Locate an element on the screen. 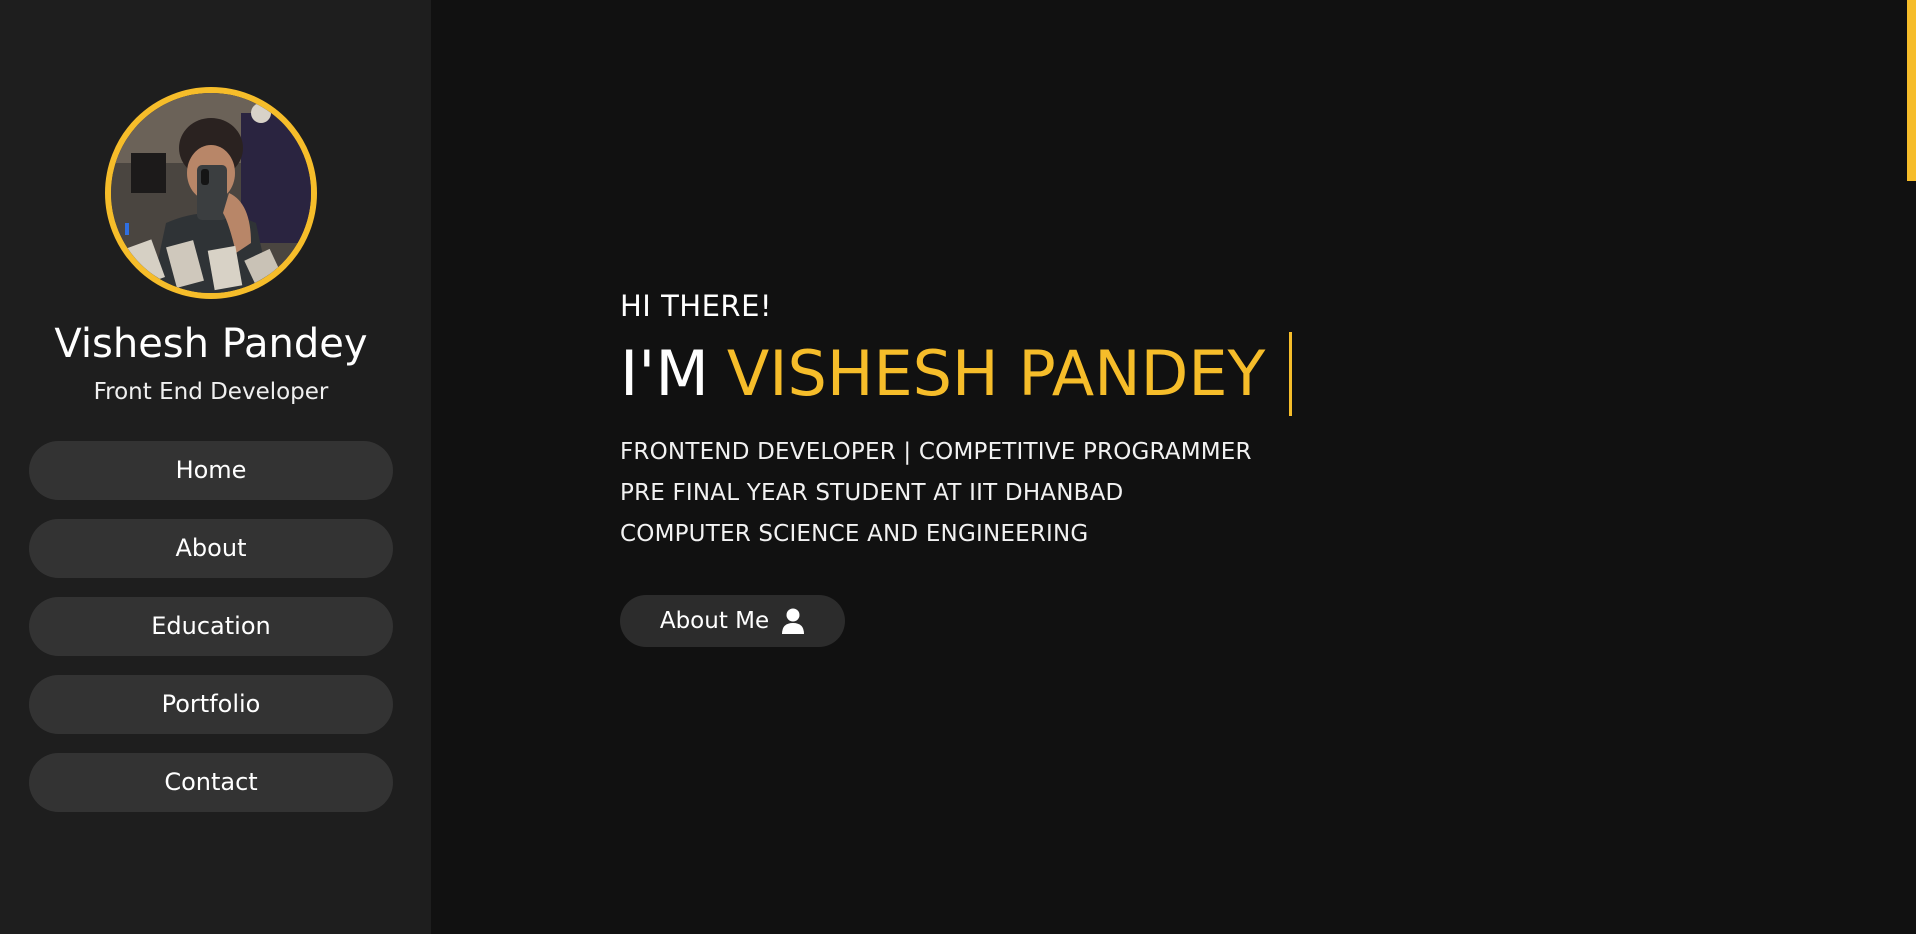 Image resolution: width=1916 pixels, height=934 pixels. user-icon is located at coordinates (793, 621).